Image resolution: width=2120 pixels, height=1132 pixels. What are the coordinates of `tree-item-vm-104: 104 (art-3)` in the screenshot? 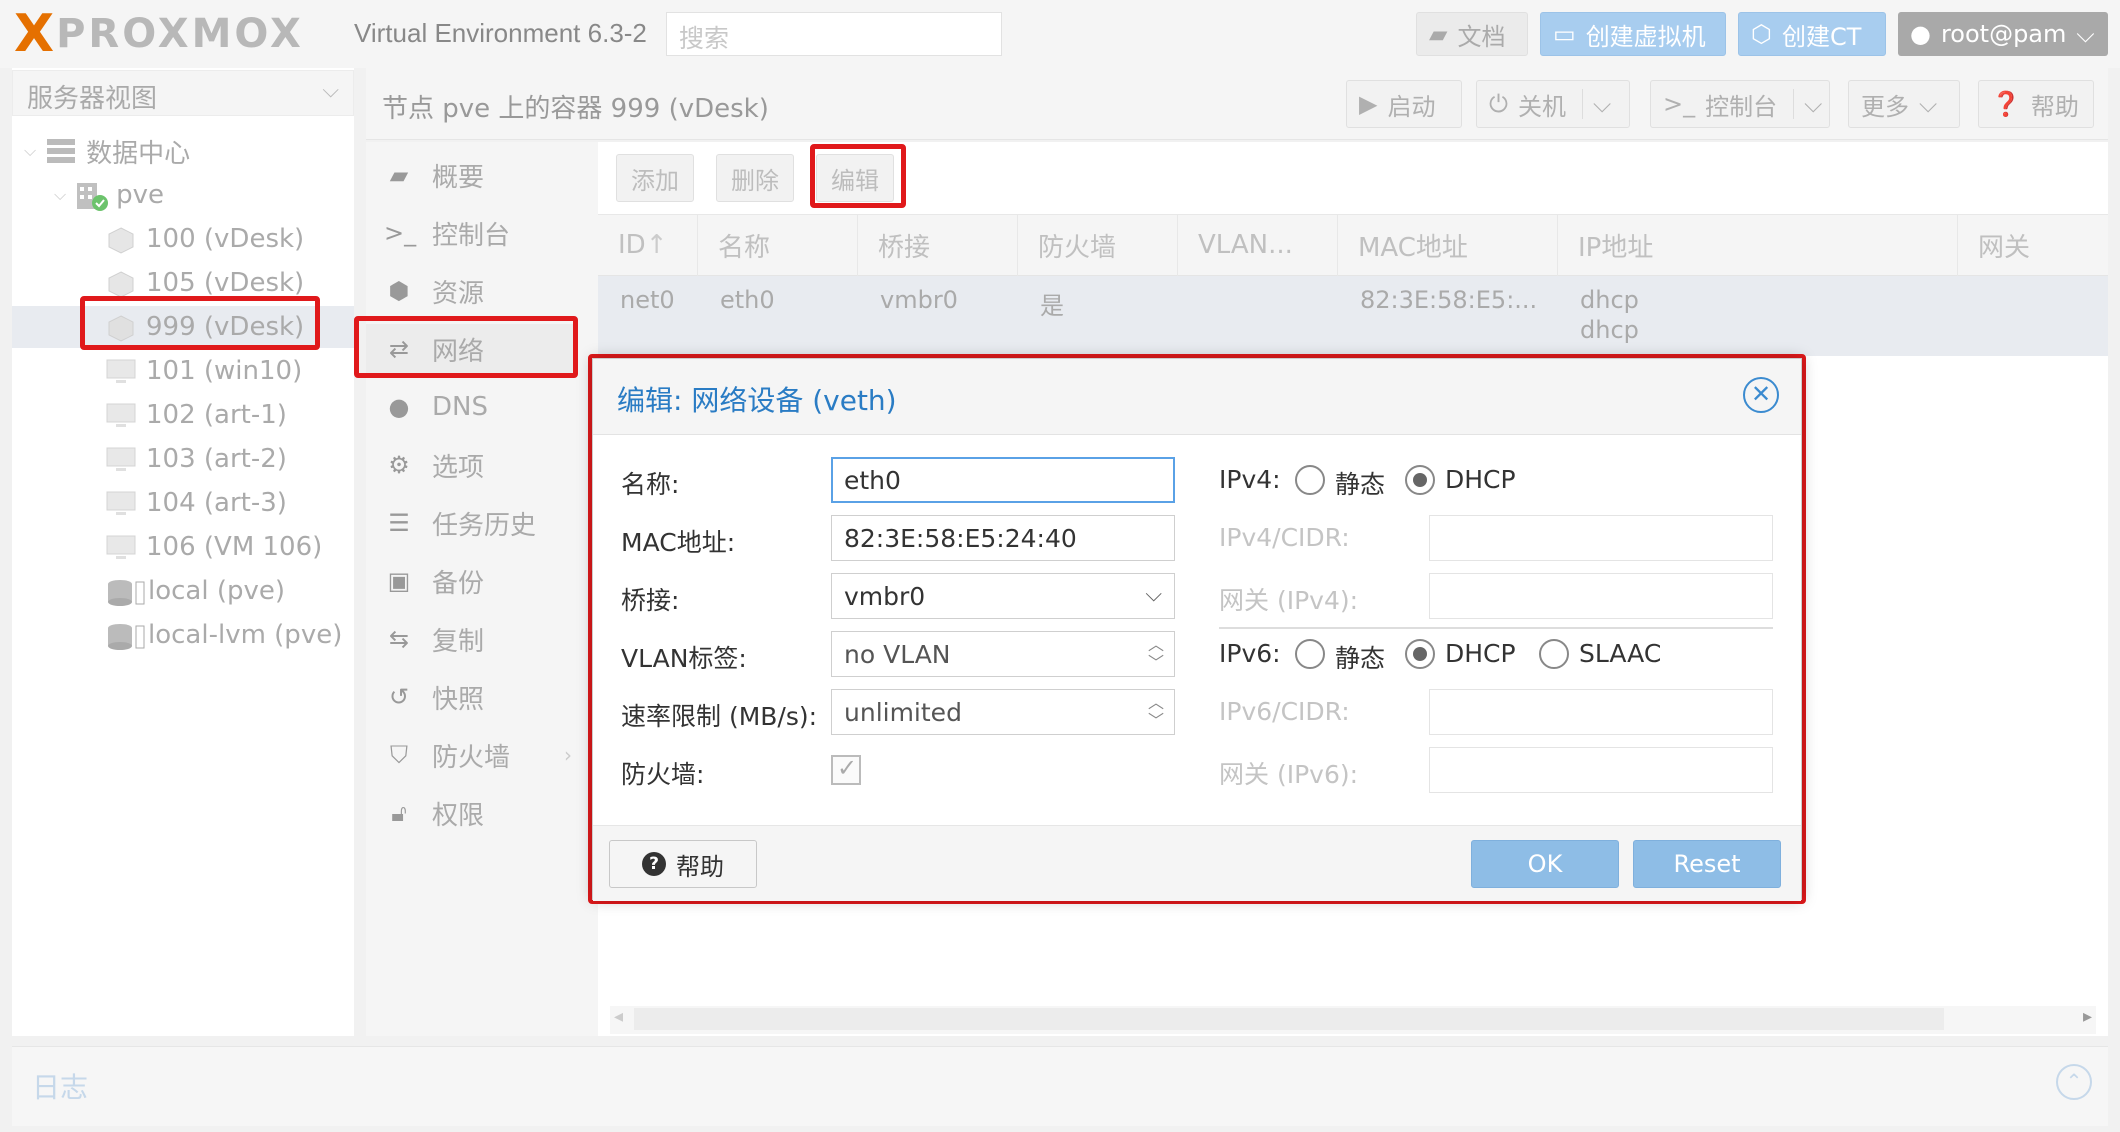 It's located at (230, 503).